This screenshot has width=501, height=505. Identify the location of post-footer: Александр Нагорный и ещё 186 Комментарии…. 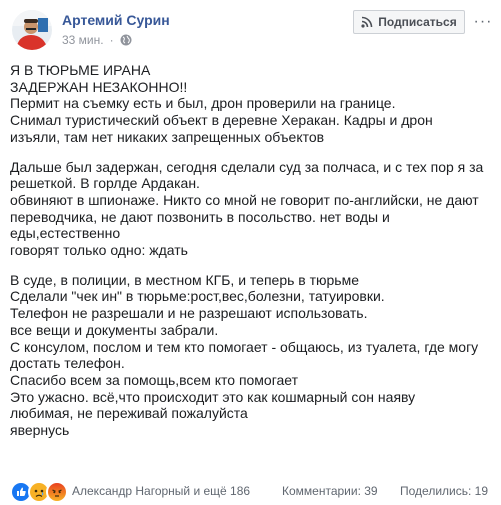
(250, 490).